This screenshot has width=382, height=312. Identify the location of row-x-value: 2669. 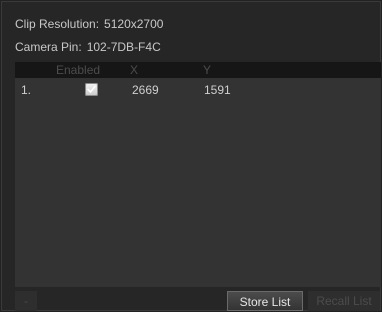
(145, 90).